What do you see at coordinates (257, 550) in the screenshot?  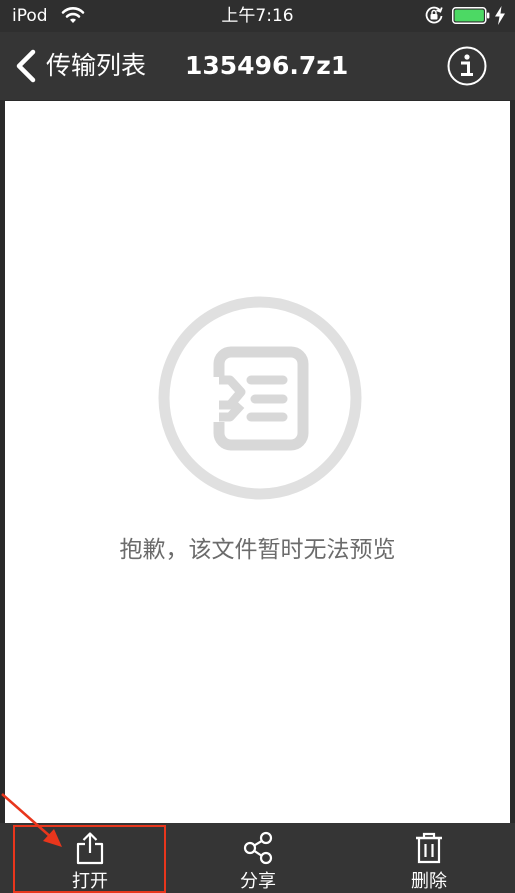 I see `preview-unavailable-message: 抱歉，该文件暂时无法预览` at bounding box center [257, 550].